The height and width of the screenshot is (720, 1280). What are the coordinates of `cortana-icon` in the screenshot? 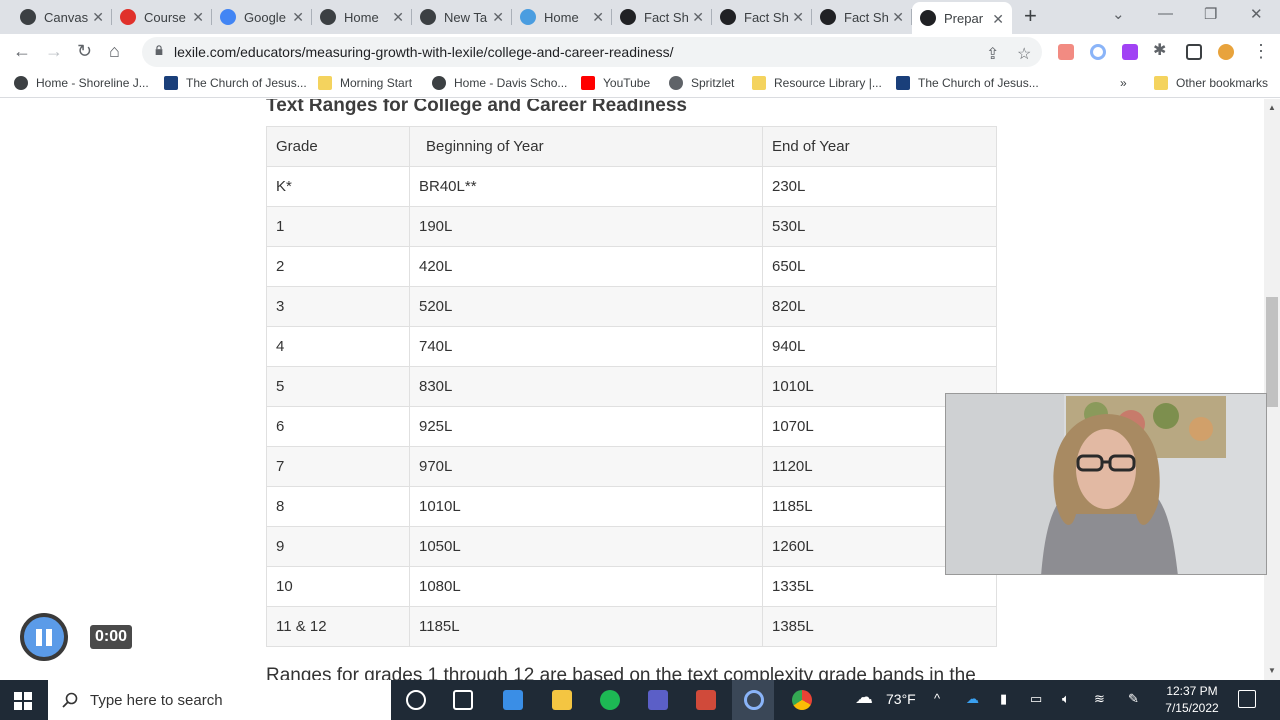 It's located at (416, 700).